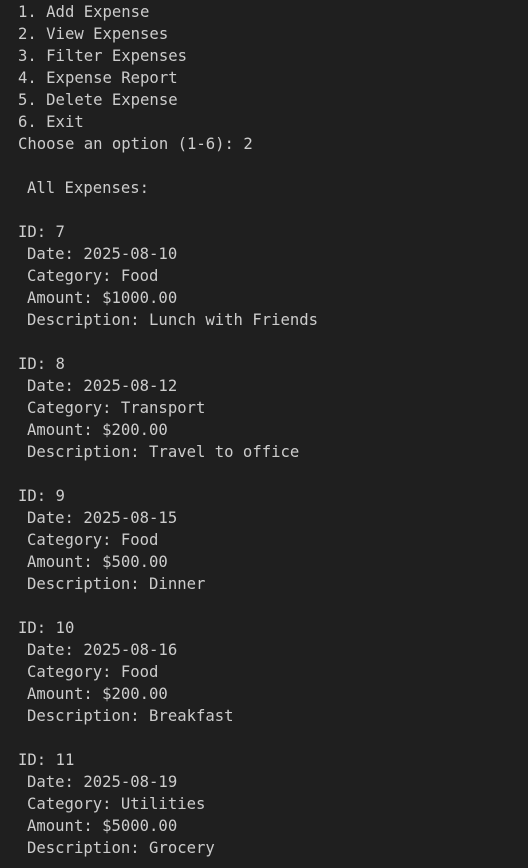 The image size is (528, 868). What do you see at coordinates (46, 760) in the screenshot?
I see `expense-id: ID: 11` at bounding box center [46, 760].